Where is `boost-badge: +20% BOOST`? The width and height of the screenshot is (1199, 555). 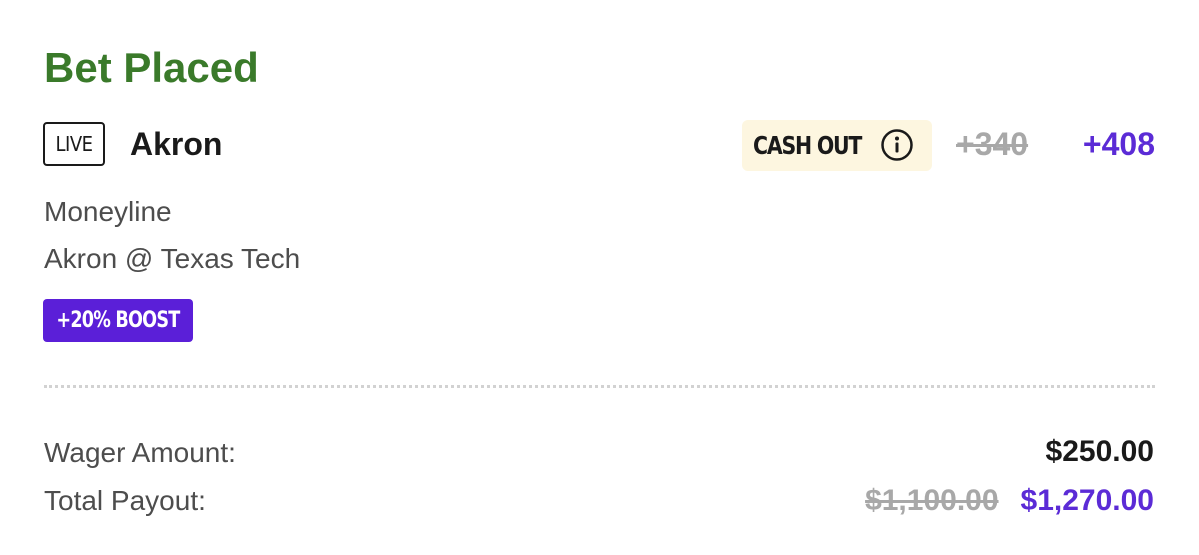
boost-badge: +20% BOOST is located at coordinates (118, 320).